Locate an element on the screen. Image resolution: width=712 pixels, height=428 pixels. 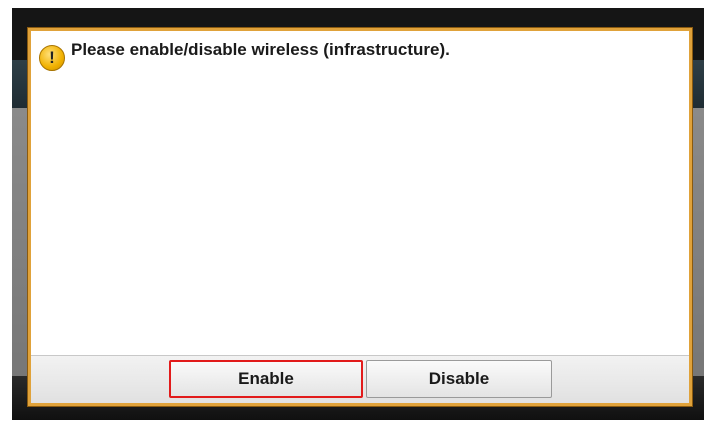
disable-button: Disable is located at coordinates (459, 379).